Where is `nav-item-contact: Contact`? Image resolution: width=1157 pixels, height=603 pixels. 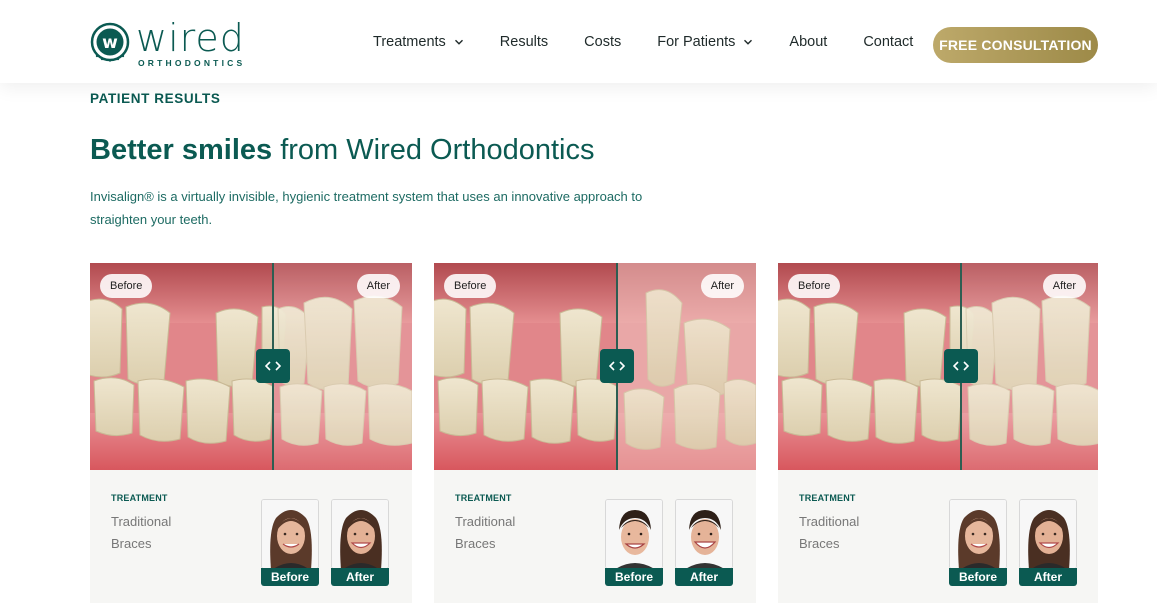 nav-item-contact: Contact is located at coordinates (888, 42).